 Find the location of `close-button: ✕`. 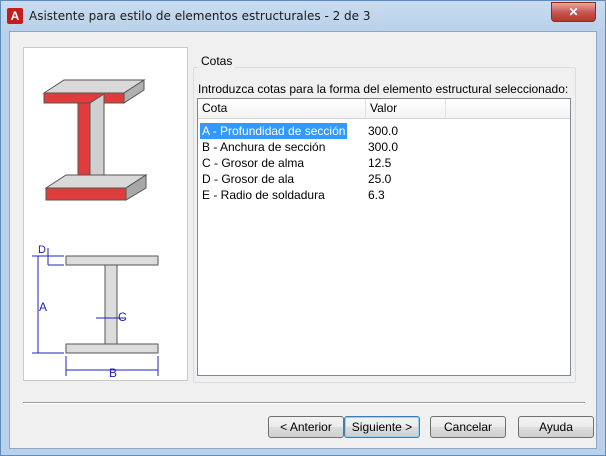

close-button: ✕ is located at coordinates (573, 12).